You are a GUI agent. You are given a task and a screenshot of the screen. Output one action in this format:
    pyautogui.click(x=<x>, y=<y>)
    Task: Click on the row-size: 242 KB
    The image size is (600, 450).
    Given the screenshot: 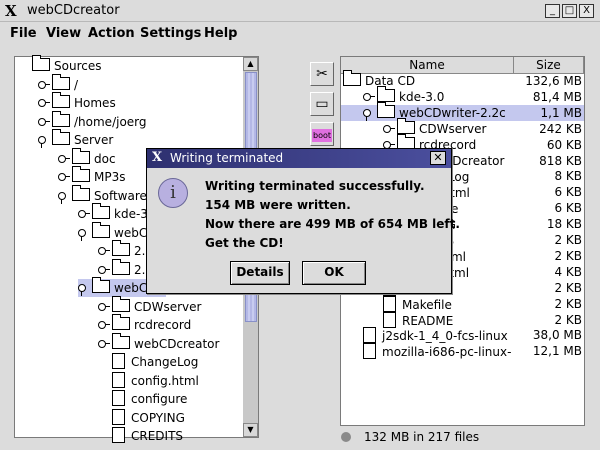 What is the action you would take?
    pyautogui.click(x=560, y=128)
    